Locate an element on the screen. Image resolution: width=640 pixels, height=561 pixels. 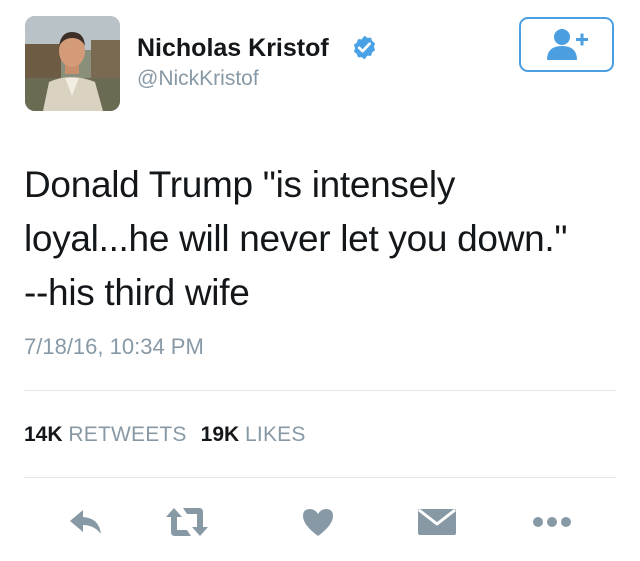
author-handle: @NickKristof is located at coordinates (198, 79).